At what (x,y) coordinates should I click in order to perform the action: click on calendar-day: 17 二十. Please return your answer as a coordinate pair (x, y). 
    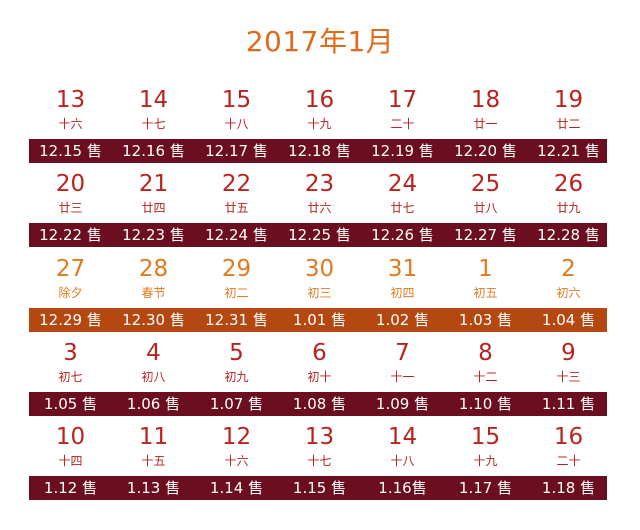
    Looking at the image, I should click on (402, 112).